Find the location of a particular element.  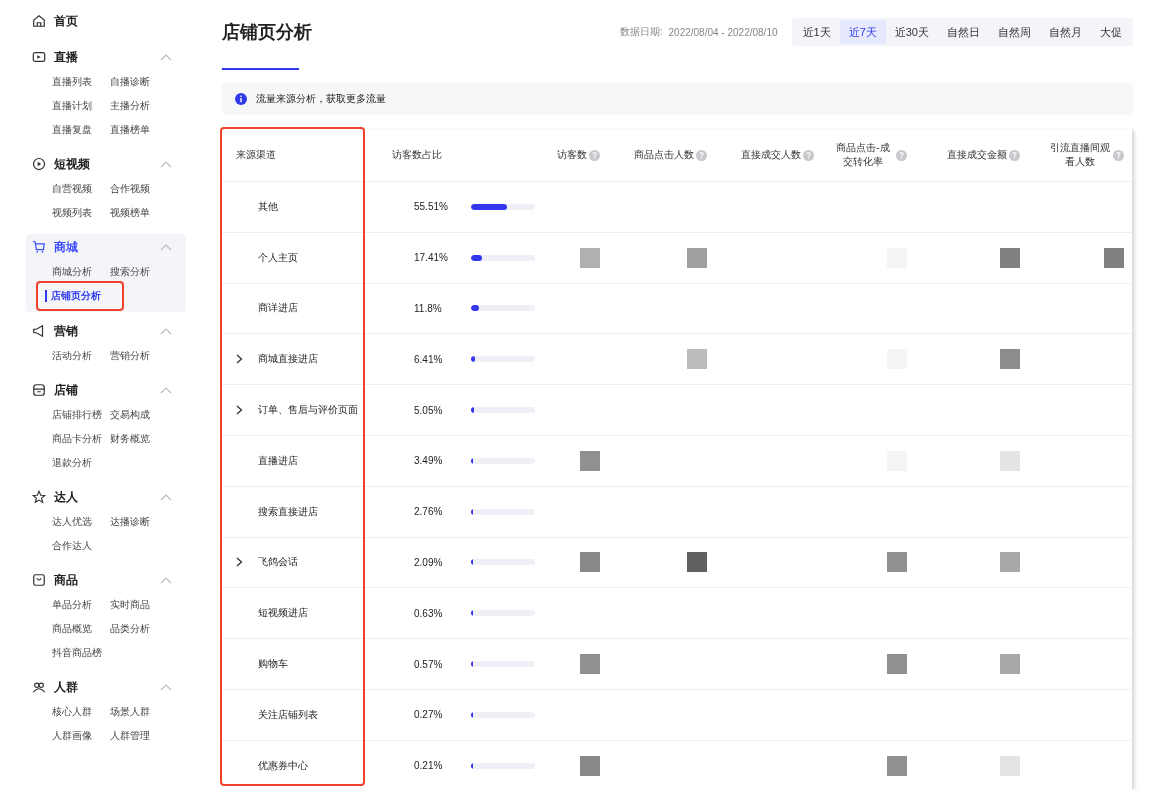

menu-item: 视频榜单 is located at coordinates (130, 213).